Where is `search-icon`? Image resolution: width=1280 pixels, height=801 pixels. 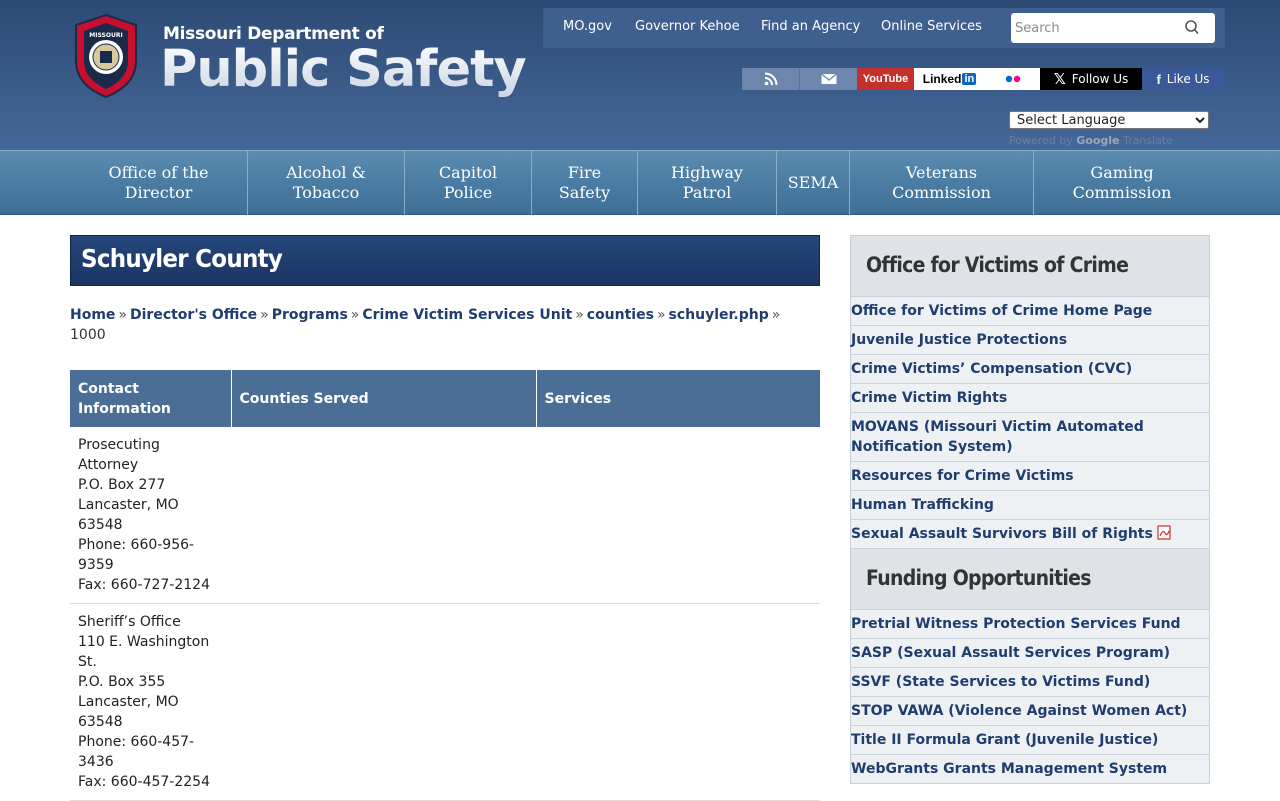 search-icon is located at coordinates (1192, 28).